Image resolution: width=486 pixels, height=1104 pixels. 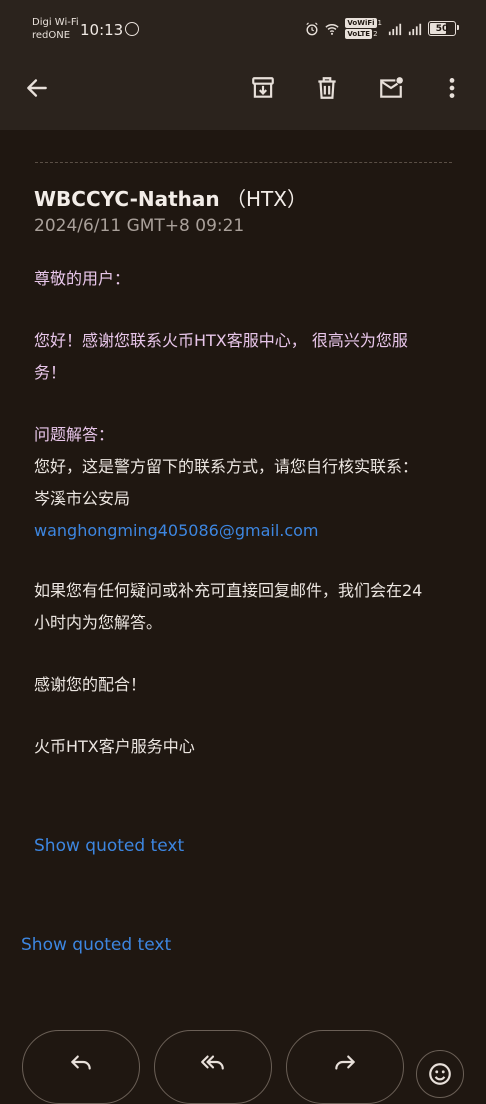 I want to click on battery-level: 50, so click(x=442, y=28).